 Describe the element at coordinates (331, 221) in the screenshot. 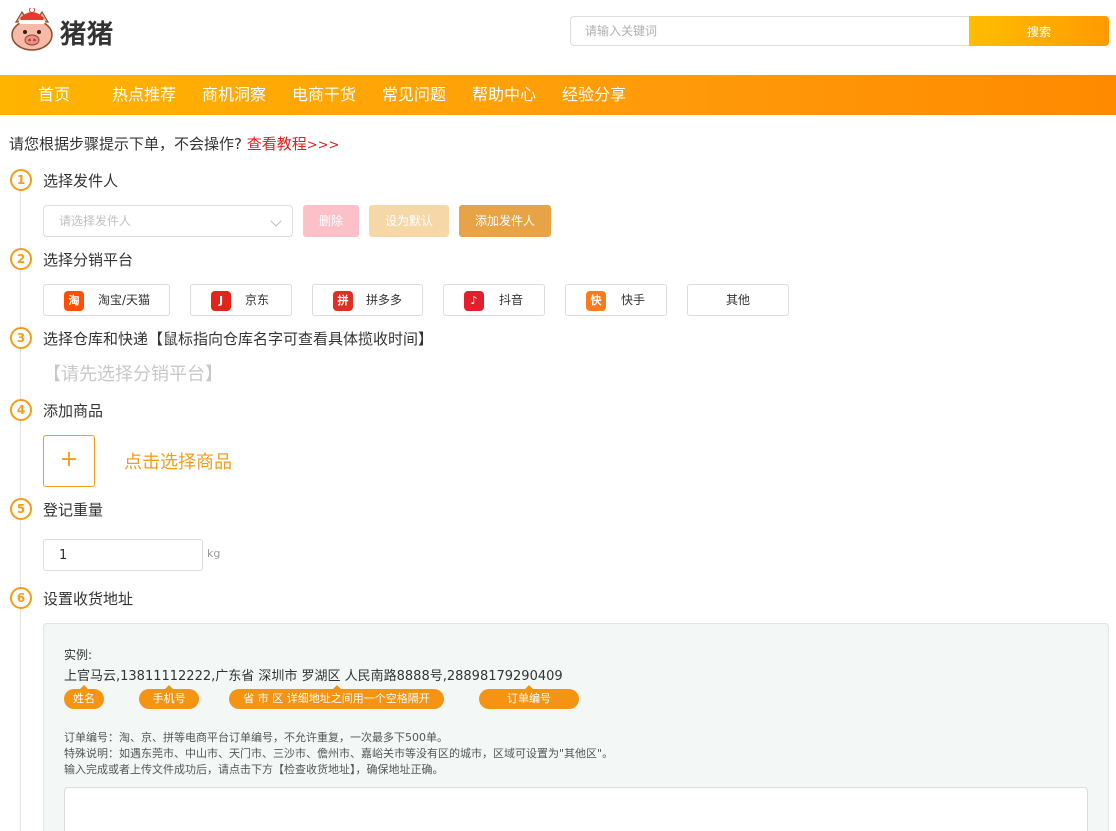

I see `delete-sender-button: 删除` at that location.